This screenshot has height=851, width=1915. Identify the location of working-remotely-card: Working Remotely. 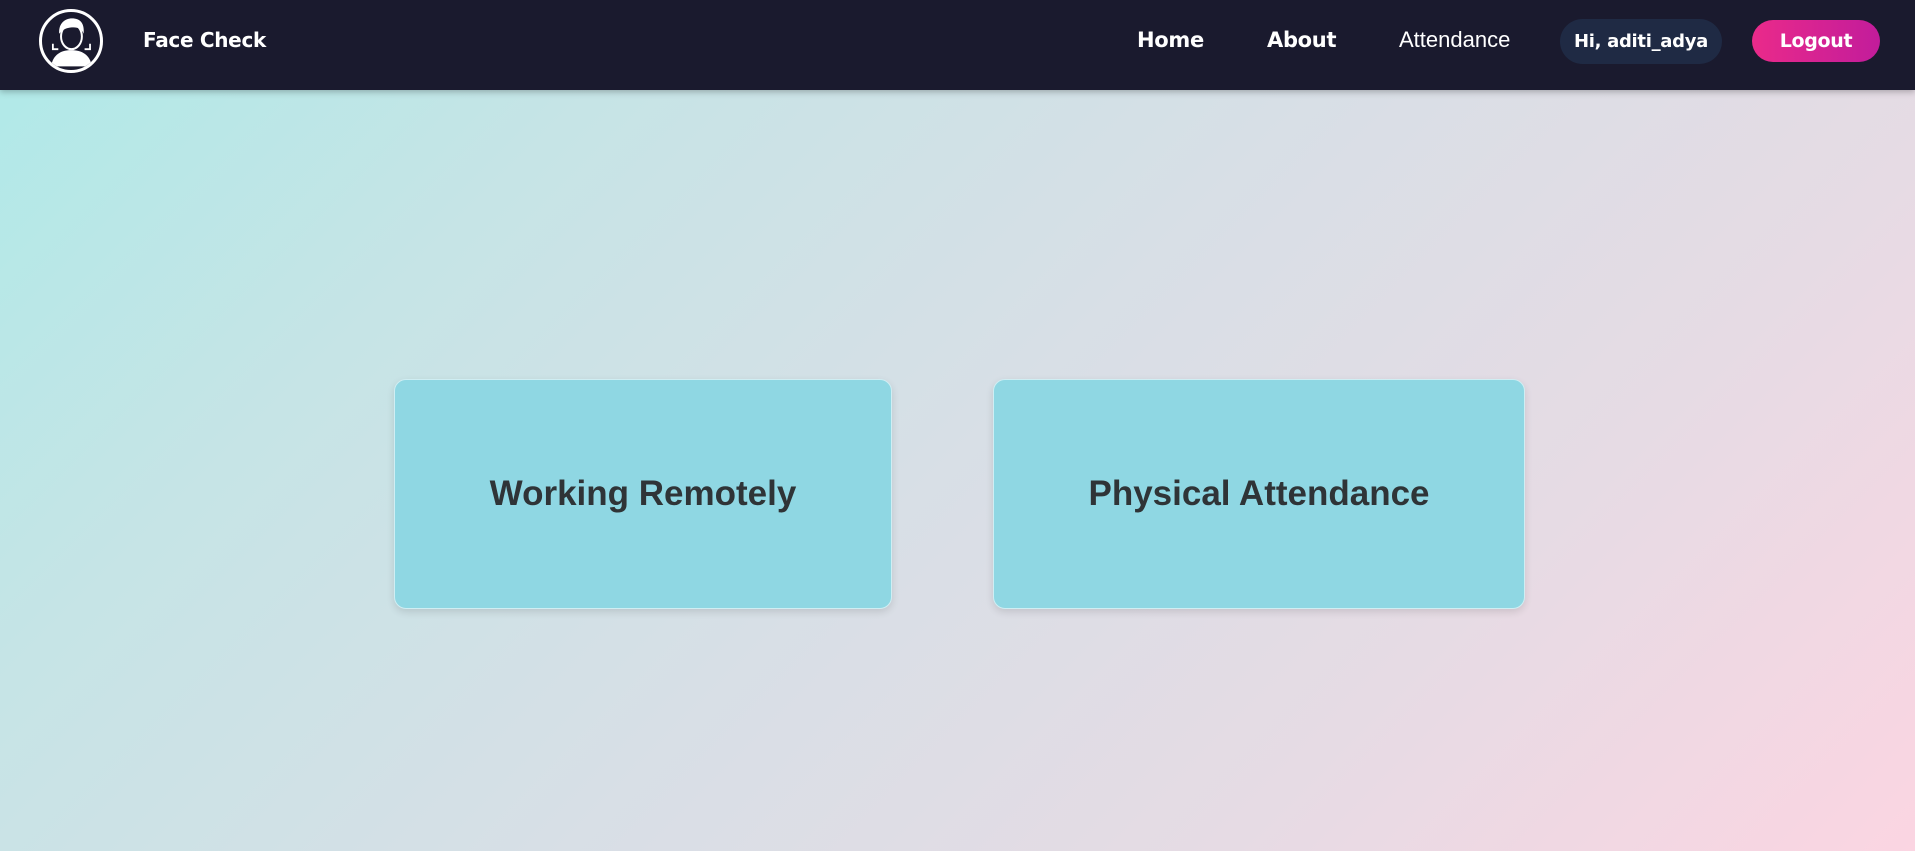
(643, 494).